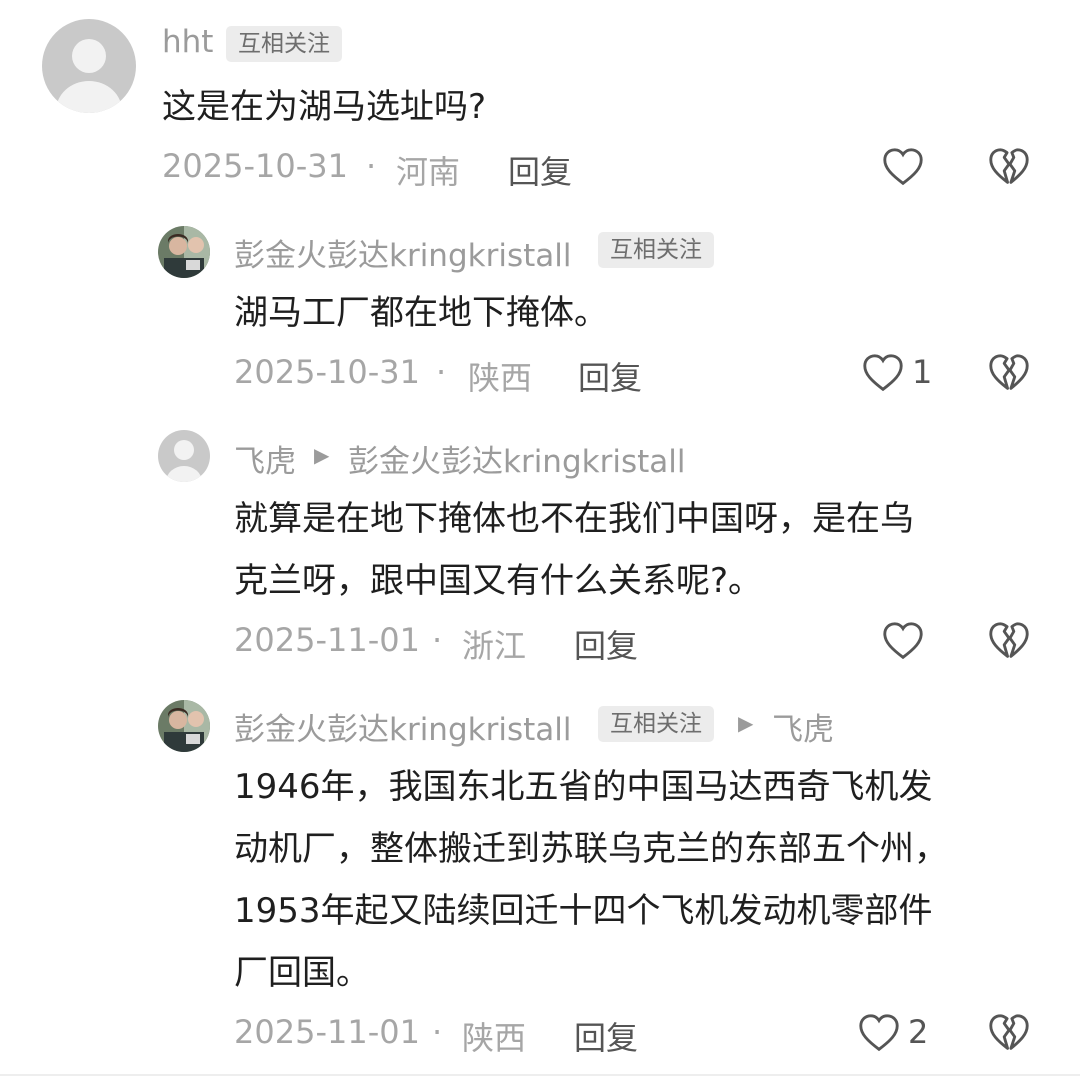 Image resolution: width=1080 pixels, height=1088 pixels. What do you see at coordinates (494, 646) in the screenshot?
I see `comment-location: 浙江` at bounding box center [494, 646].